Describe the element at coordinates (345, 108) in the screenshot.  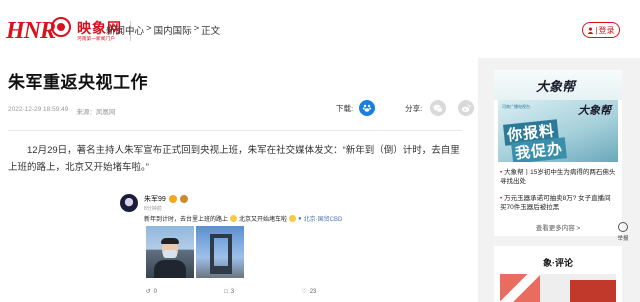
I see `download-label: 下载:` at that location.